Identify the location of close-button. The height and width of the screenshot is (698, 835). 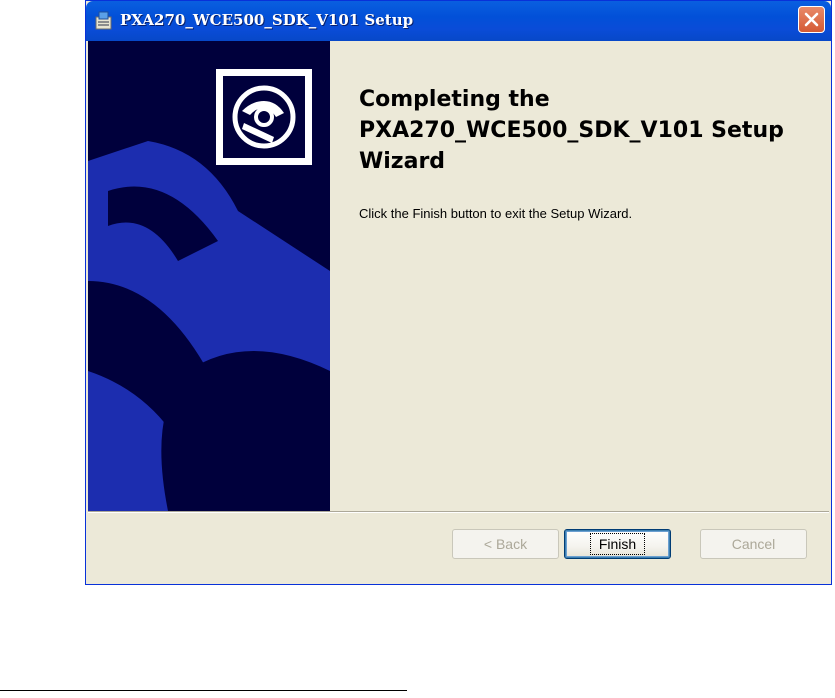
(811, 19).